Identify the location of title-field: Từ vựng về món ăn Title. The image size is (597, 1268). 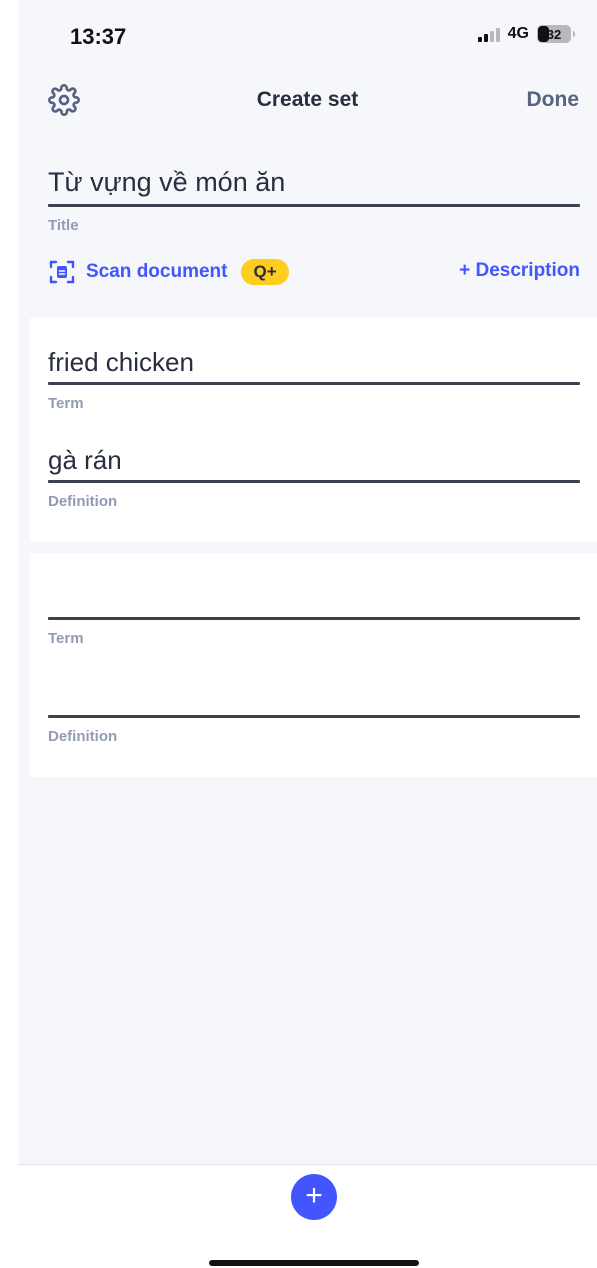
(314, 197).